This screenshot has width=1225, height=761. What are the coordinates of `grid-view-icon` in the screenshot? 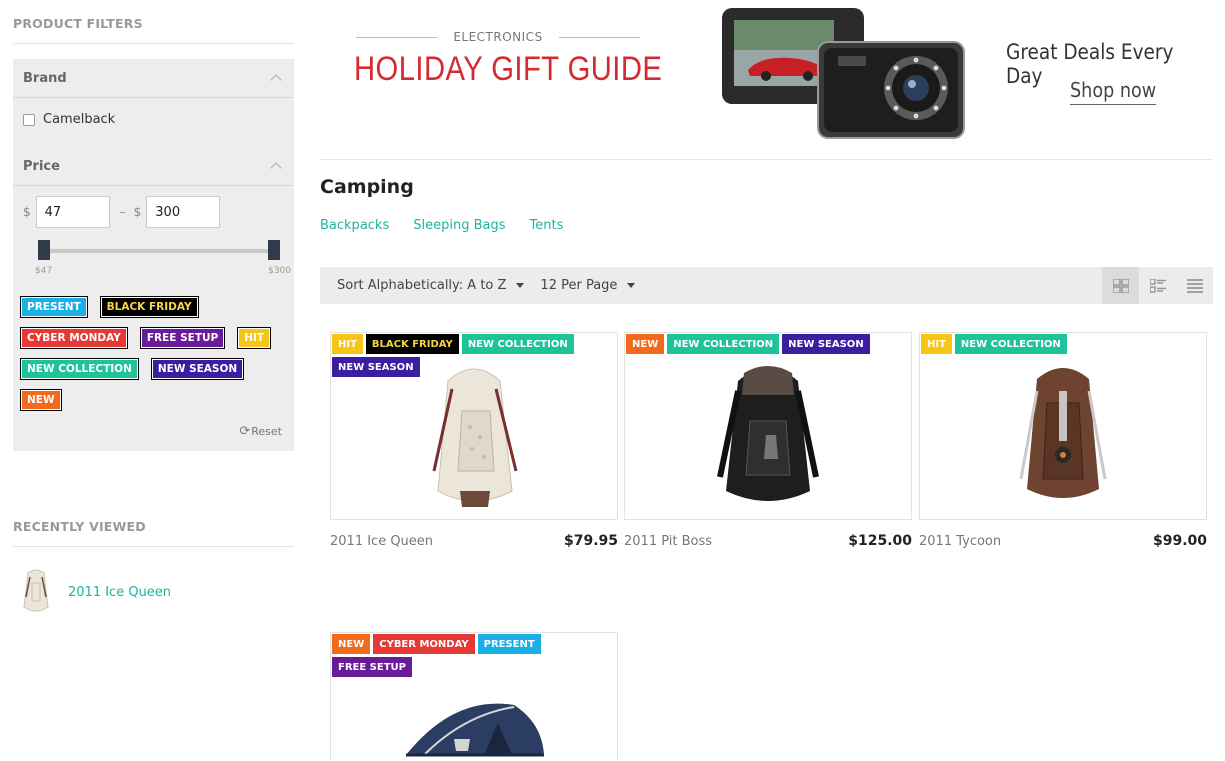 It's located at (1120, 285).